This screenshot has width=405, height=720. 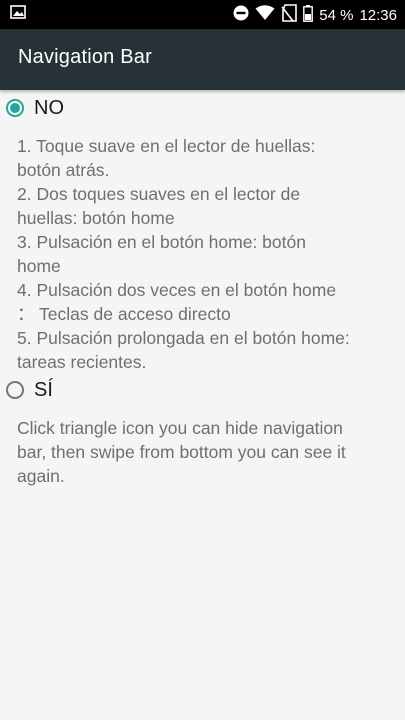 What do you see at coordinates (159, 194) in the screenshot?
I see `description-line: 2. Dos toques suaves en el lector de` at bounding box center [159, 194].